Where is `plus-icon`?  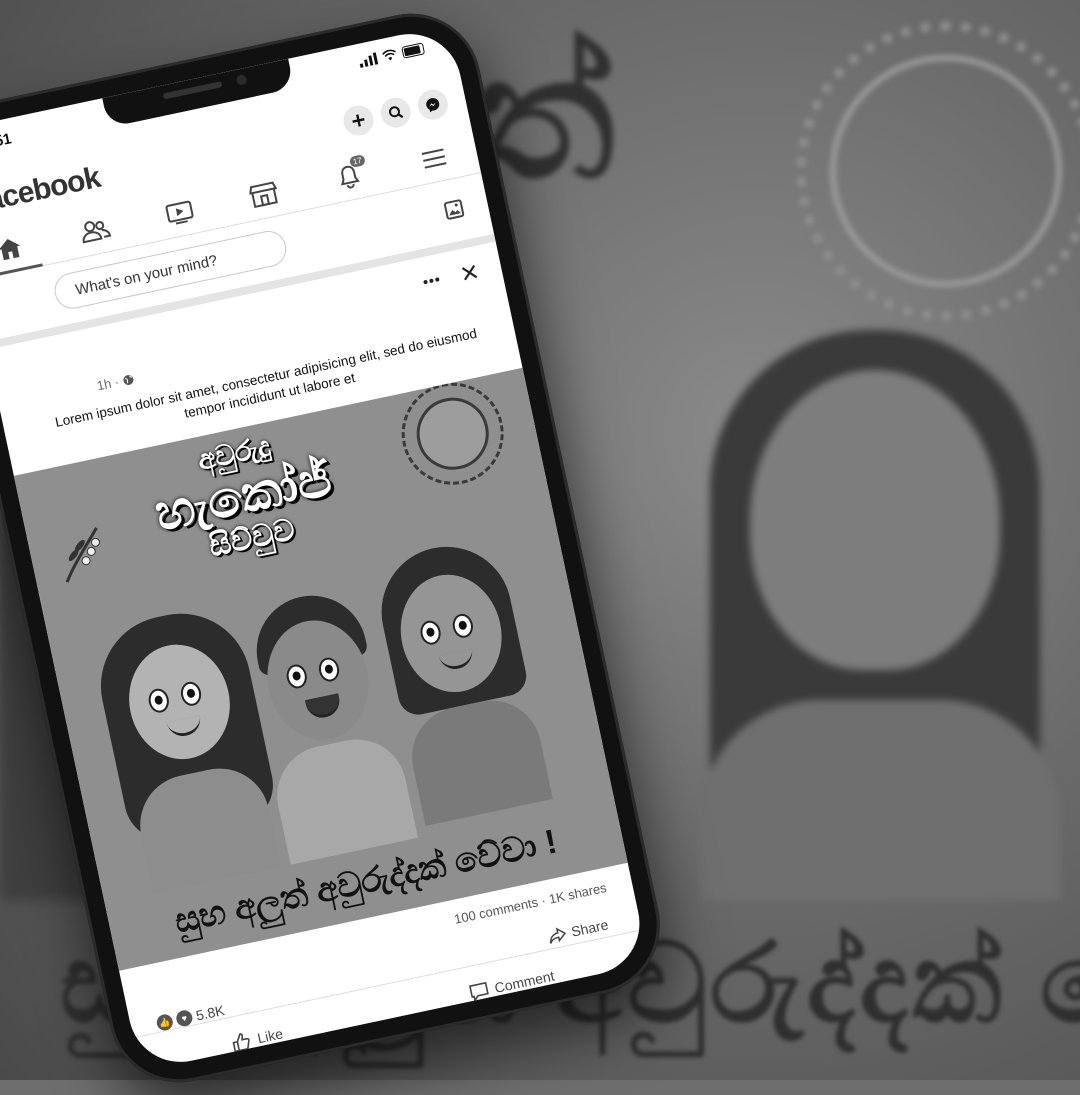 plus-icon is located at coordinates (358, 120).